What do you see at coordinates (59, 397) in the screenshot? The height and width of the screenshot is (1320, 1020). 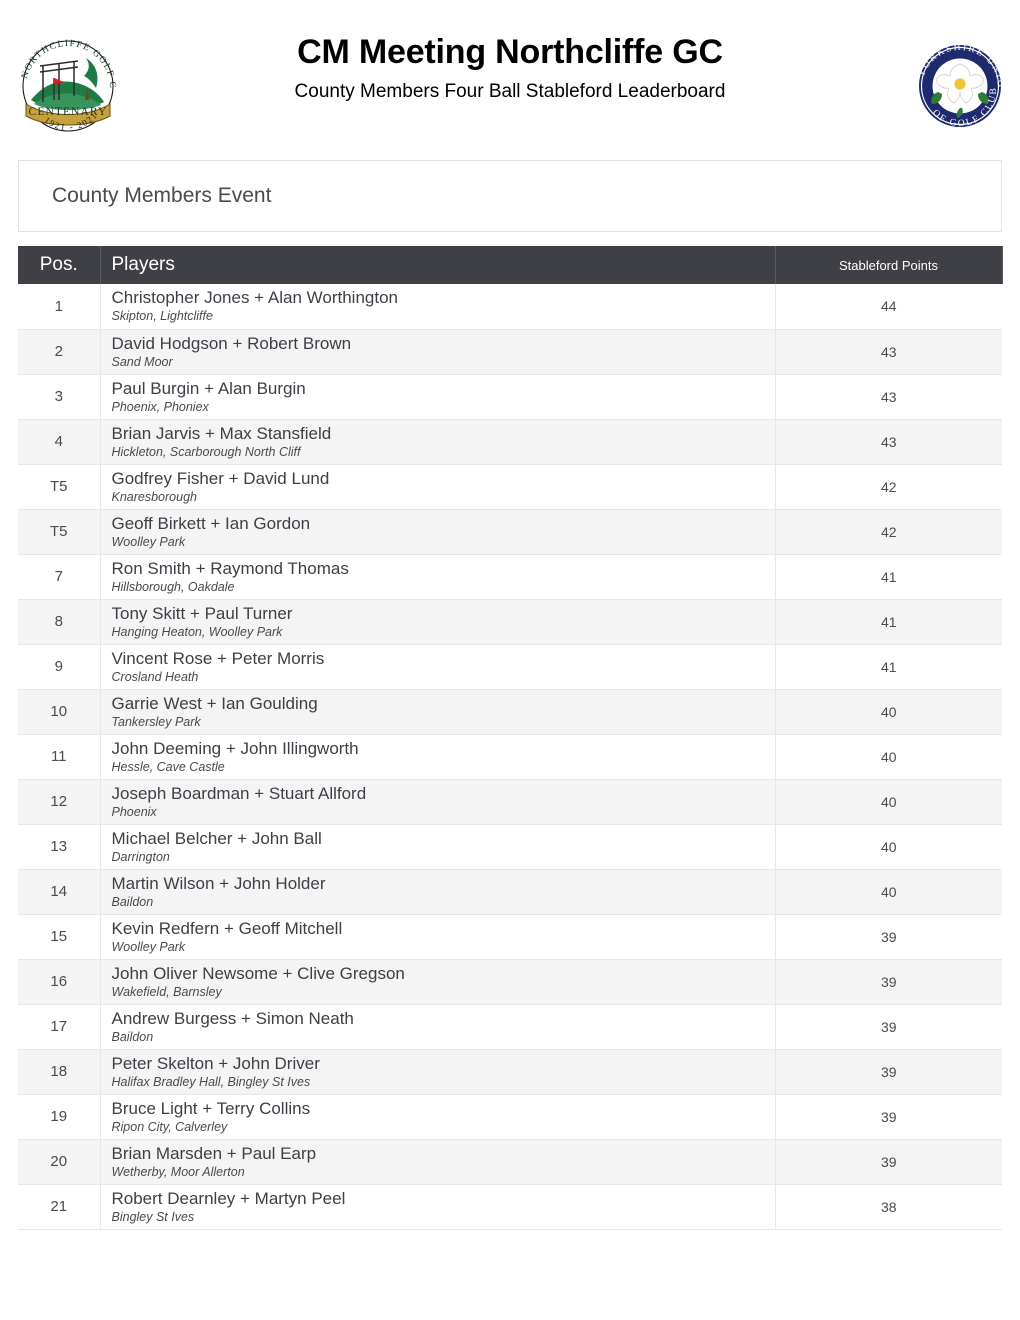 I see `cell-position: 3` at bounding box center [59, 397].